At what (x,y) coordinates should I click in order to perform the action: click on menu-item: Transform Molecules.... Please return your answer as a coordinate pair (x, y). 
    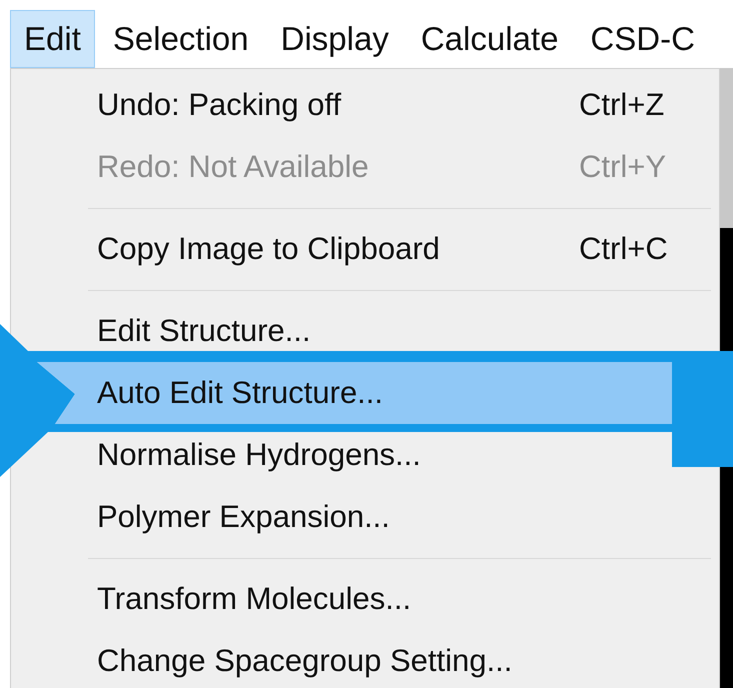
    Looking at the image, I should click on (254, 598).